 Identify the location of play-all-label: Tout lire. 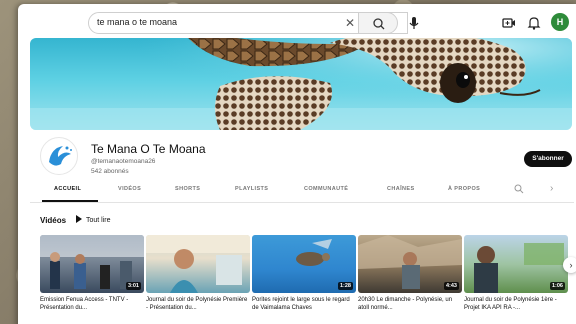
(98, 220).